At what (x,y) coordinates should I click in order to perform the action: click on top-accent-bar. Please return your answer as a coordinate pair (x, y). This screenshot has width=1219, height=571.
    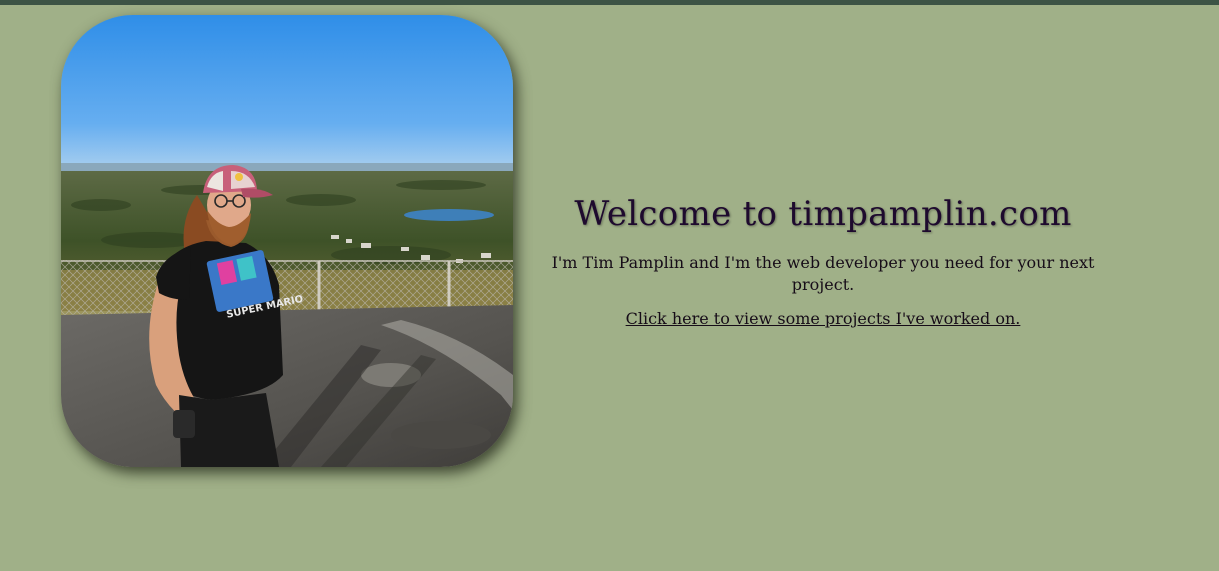
    Looking at the image, I should click on (609, 2).